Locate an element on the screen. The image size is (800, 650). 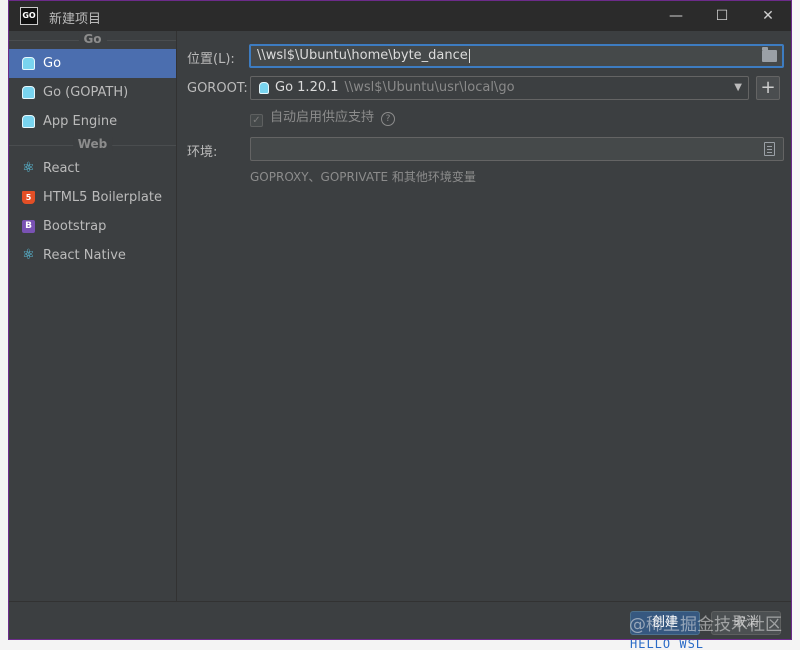
group-label-web: Web is located at coordinates (92, 144).